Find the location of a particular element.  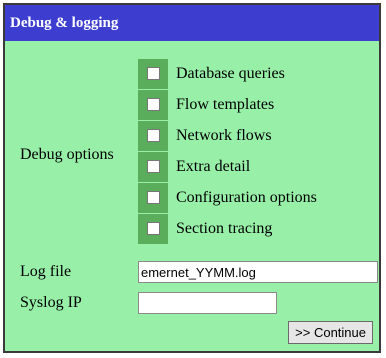

section-tracing-checkbox is located at coordinates (153, 228).